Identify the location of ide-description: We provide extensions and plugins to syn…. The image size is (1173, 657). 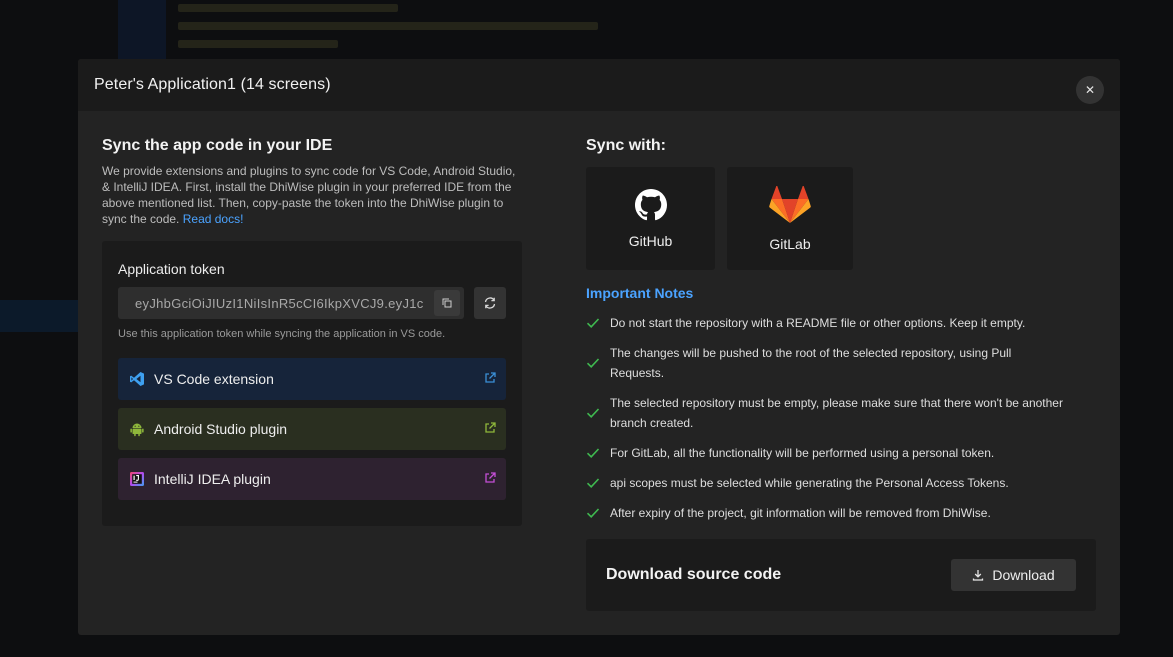
(309, 195).